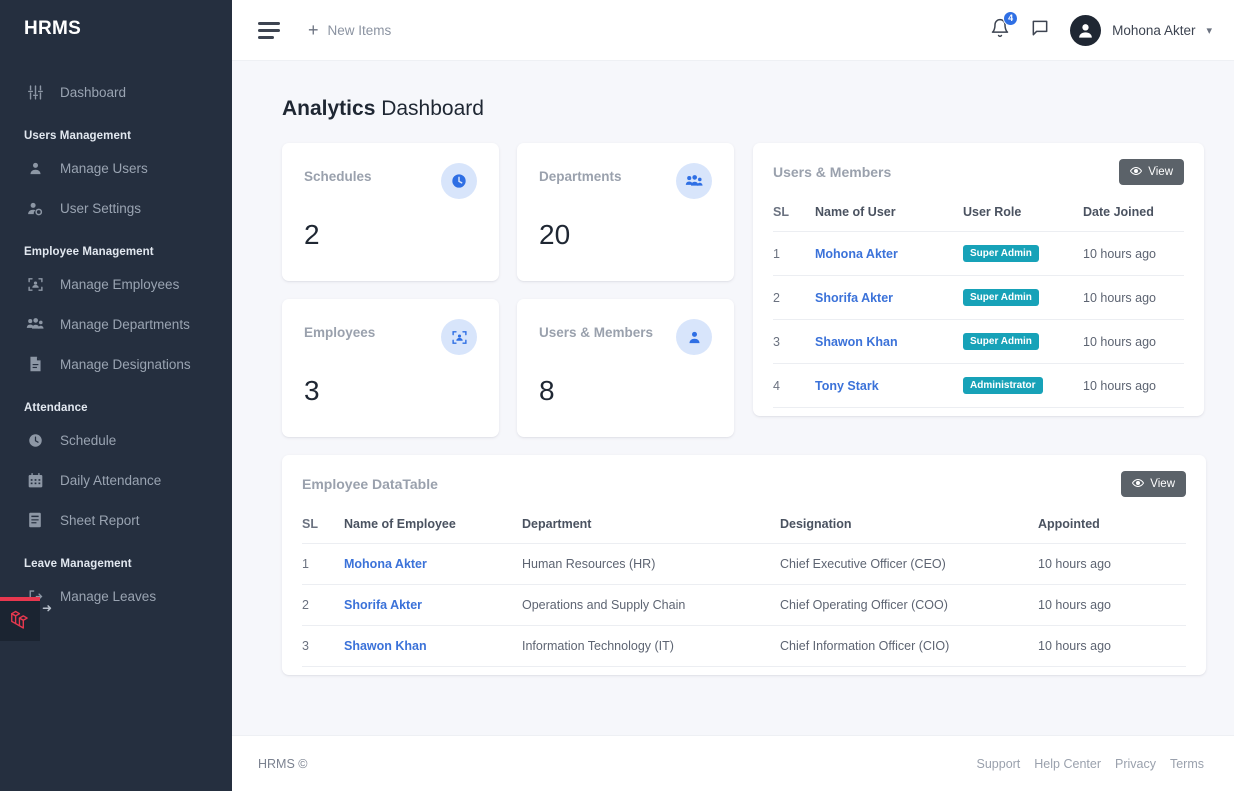 The width and height of the screenshot is (1234, 791). Describe the element at coordinates (596, 332) in the screenshot. I see `stat-label: Users & Members` at that location.